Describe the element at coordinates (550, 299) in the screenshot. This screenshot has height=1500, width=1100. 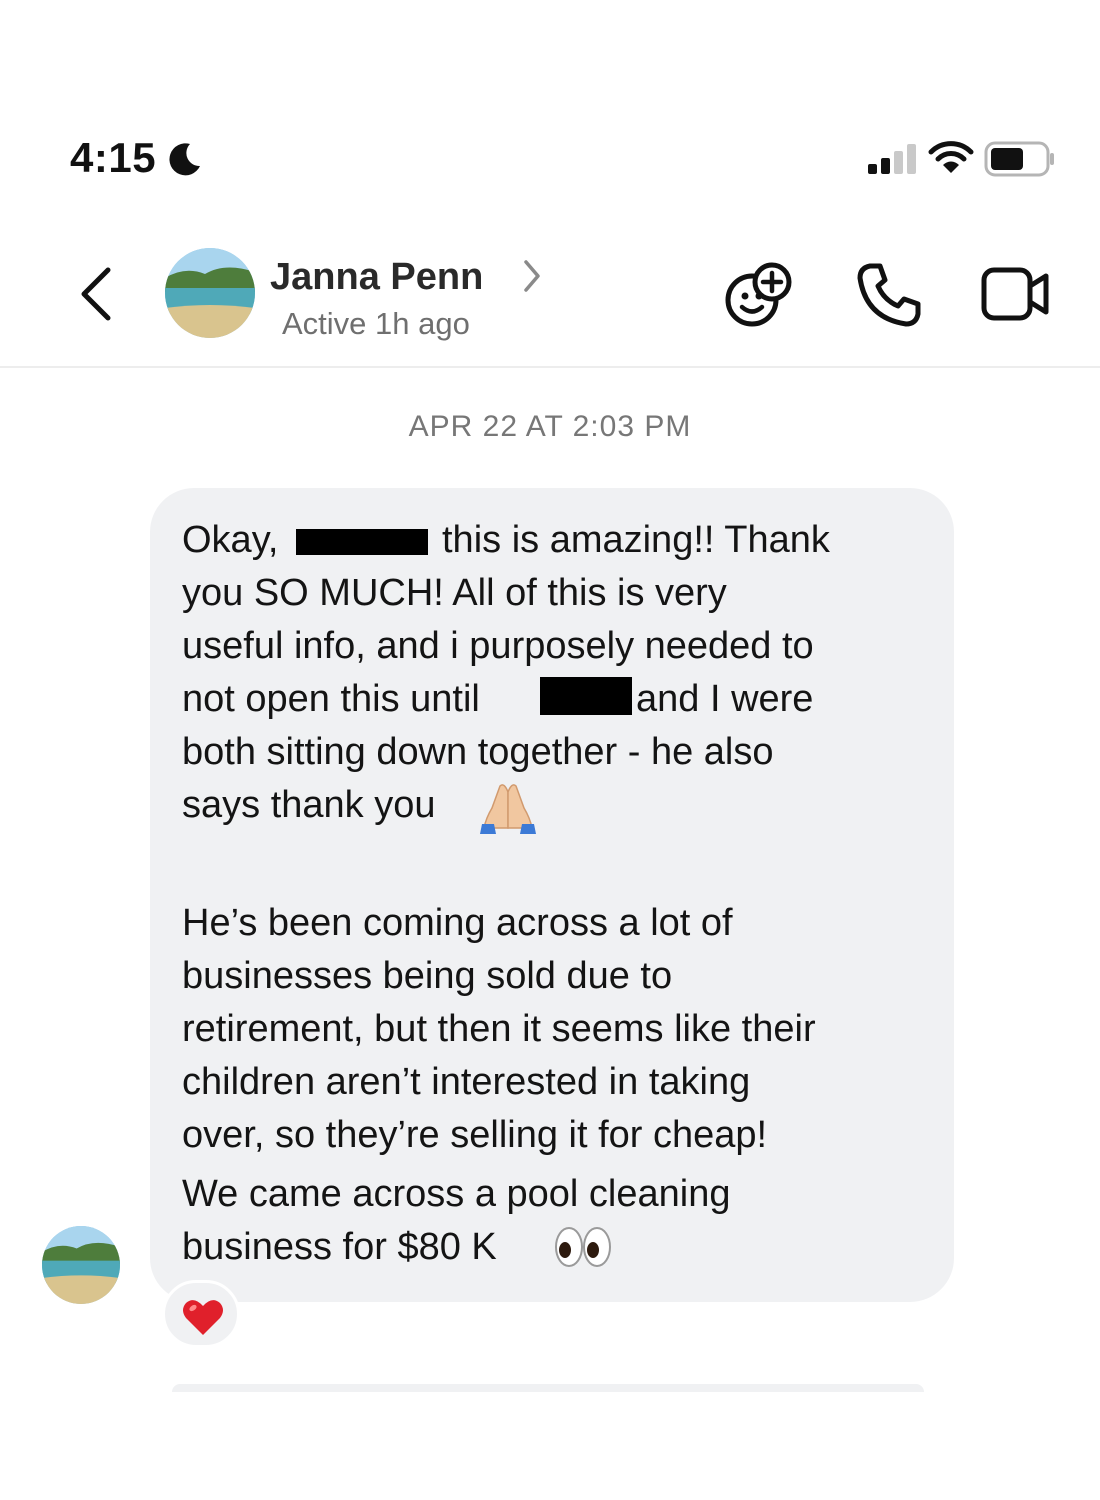
I see `conversation-header: Janna Penn Active 1h ago` at that location.